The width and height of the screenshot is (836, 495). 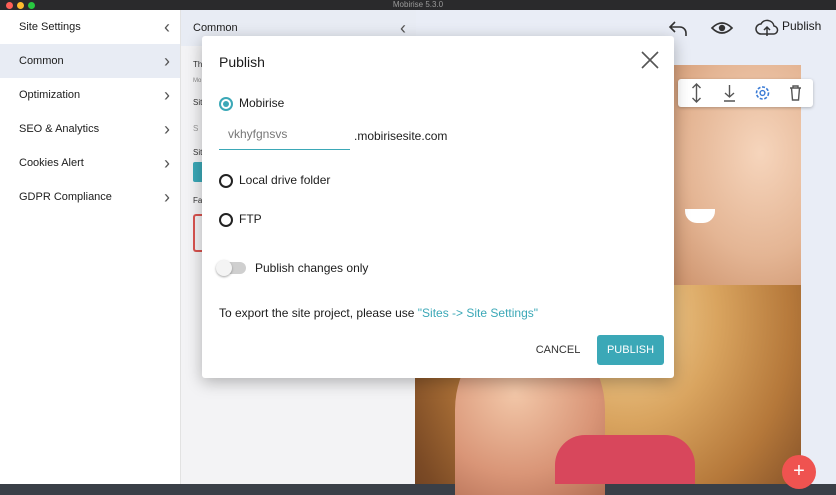 I want to click on sidebar-item-label: Common, so click(x=41, y=61).